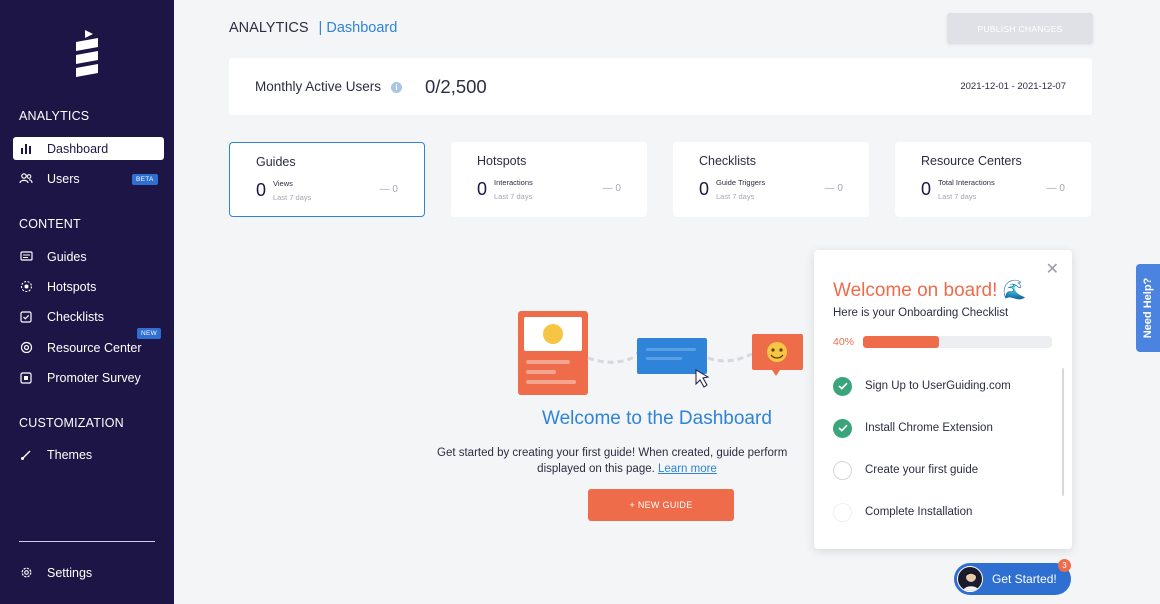 The width and height of the screenshot is (1160, 604). I want to click on task-label: Create your first guide, so click(922, 470).